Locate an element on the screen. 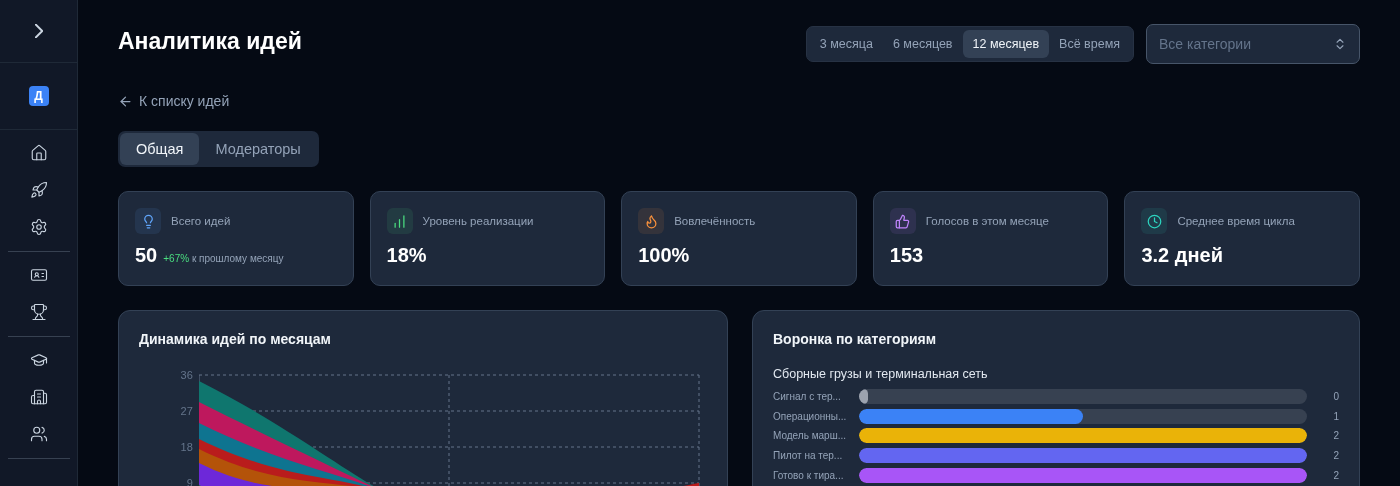 This screenshot has width=1400, height=486. expand-sidebar-button is located at coordinates (38, 31).